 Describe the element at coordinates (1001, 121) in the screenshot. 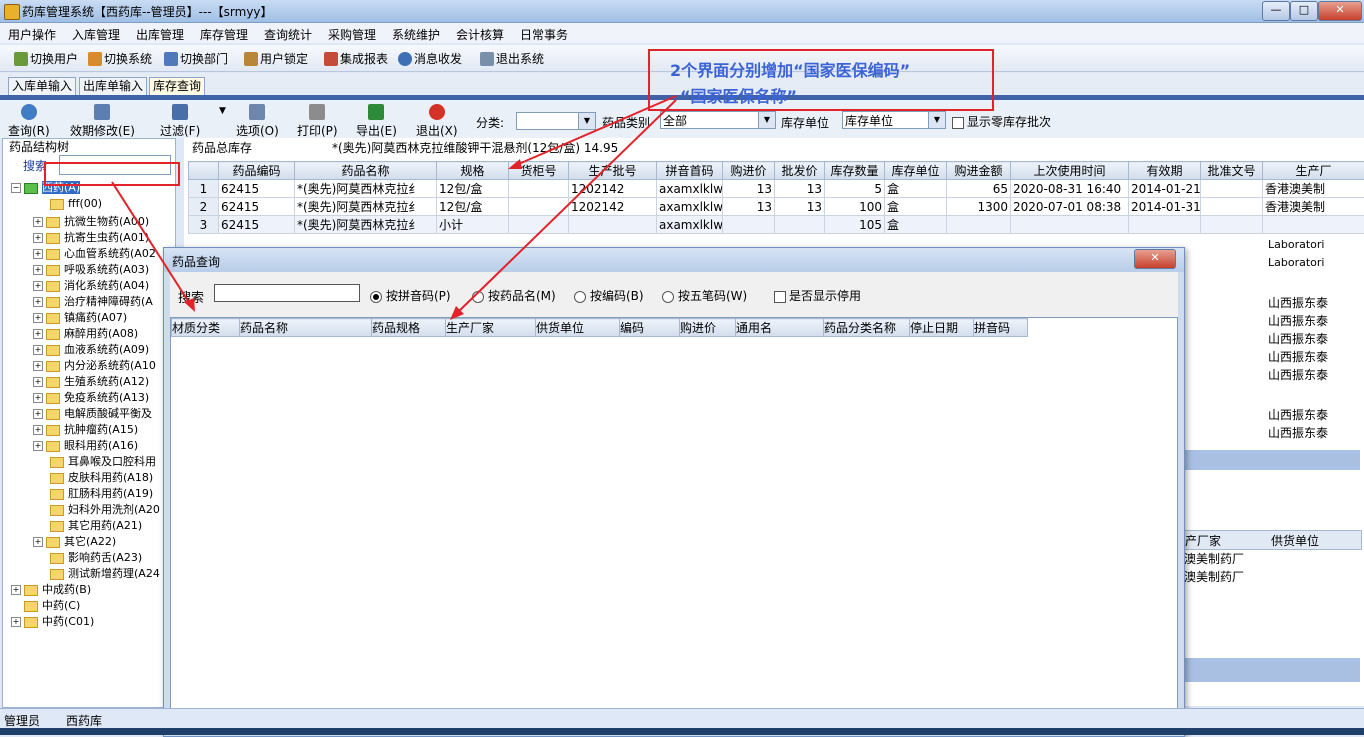

I see `show-zero-stock-checkbox: 显示零库存批次` at that location.